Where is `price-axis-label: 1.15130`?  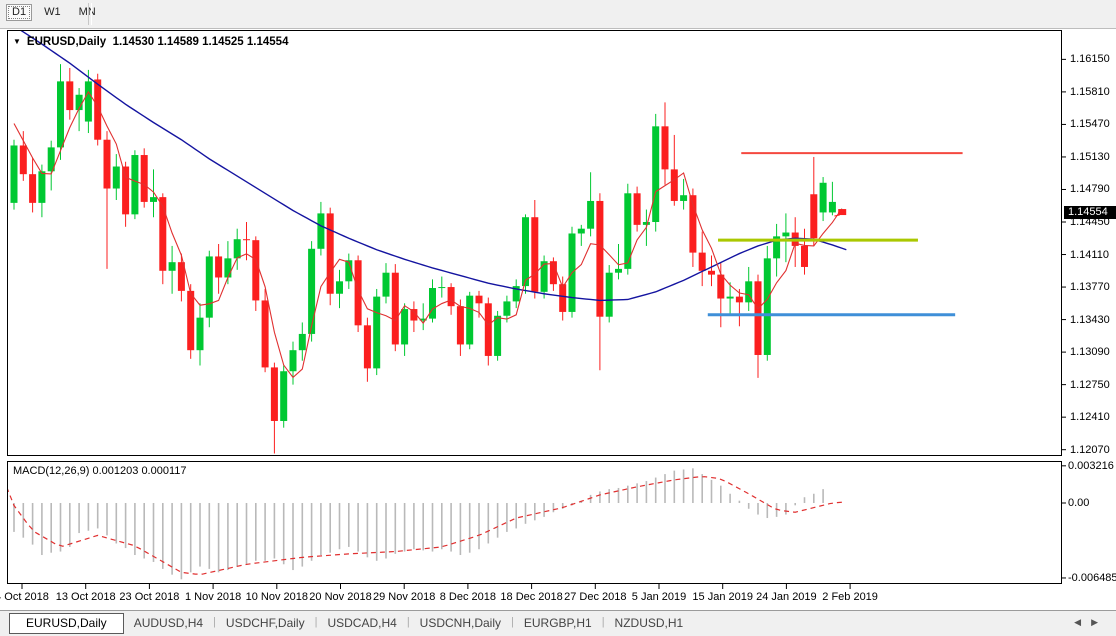
price-axis-label: 1.15130 is located at coordinates (1090, 156).